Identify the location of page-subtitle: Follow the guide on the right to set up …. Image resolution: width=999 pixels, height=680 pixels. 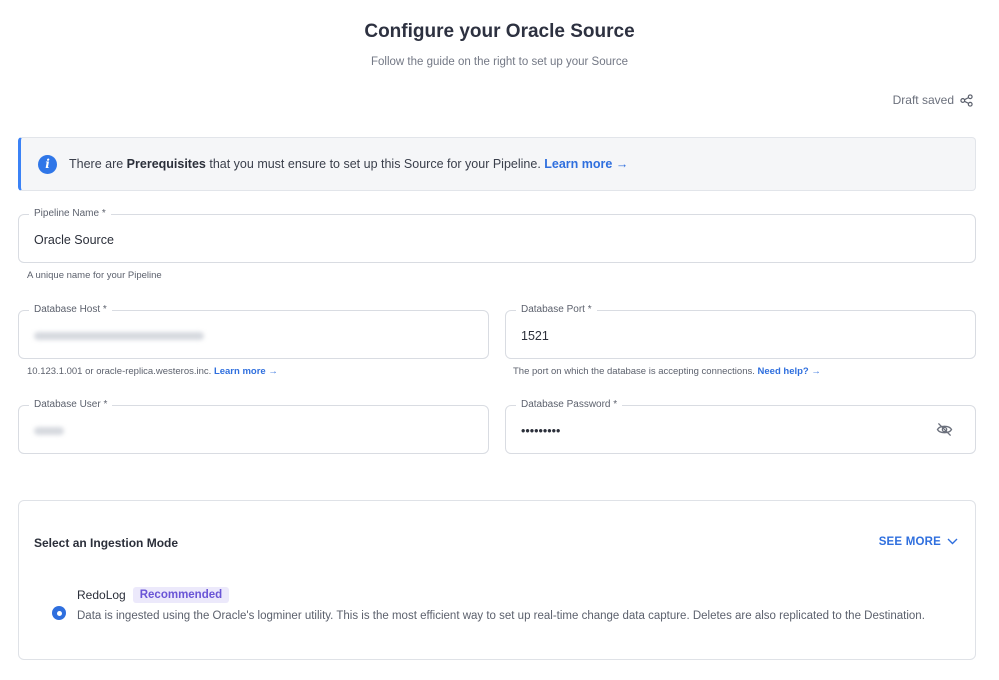
(499, 62).